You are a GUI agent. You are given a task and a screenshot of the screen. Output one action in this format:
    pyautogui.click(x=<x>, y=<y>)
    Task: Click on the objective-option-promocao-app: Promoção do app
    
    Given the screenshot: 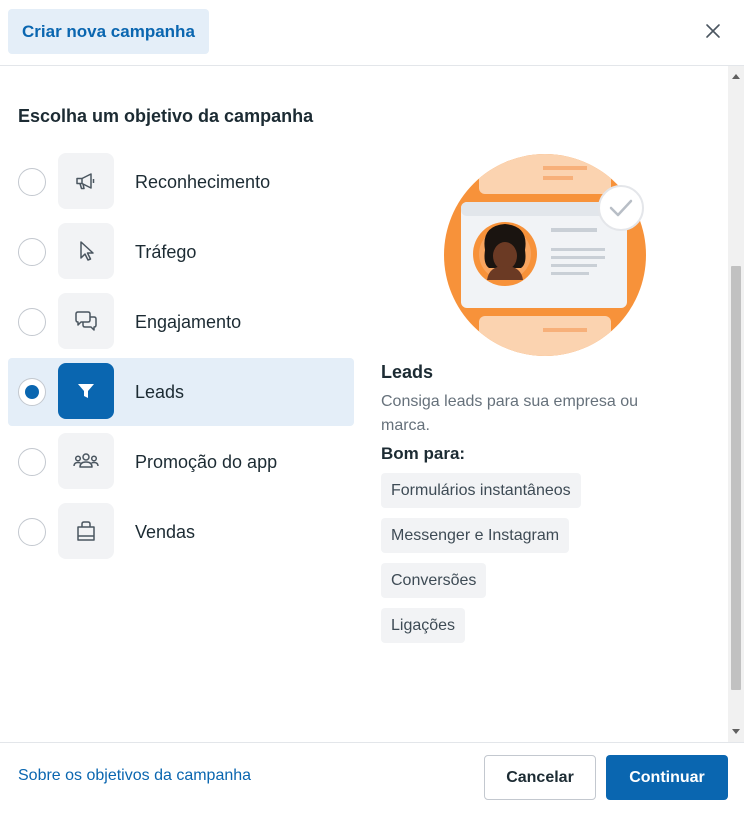 What is the action you would take?
    pyautogui.click(x=181, y=462)
    